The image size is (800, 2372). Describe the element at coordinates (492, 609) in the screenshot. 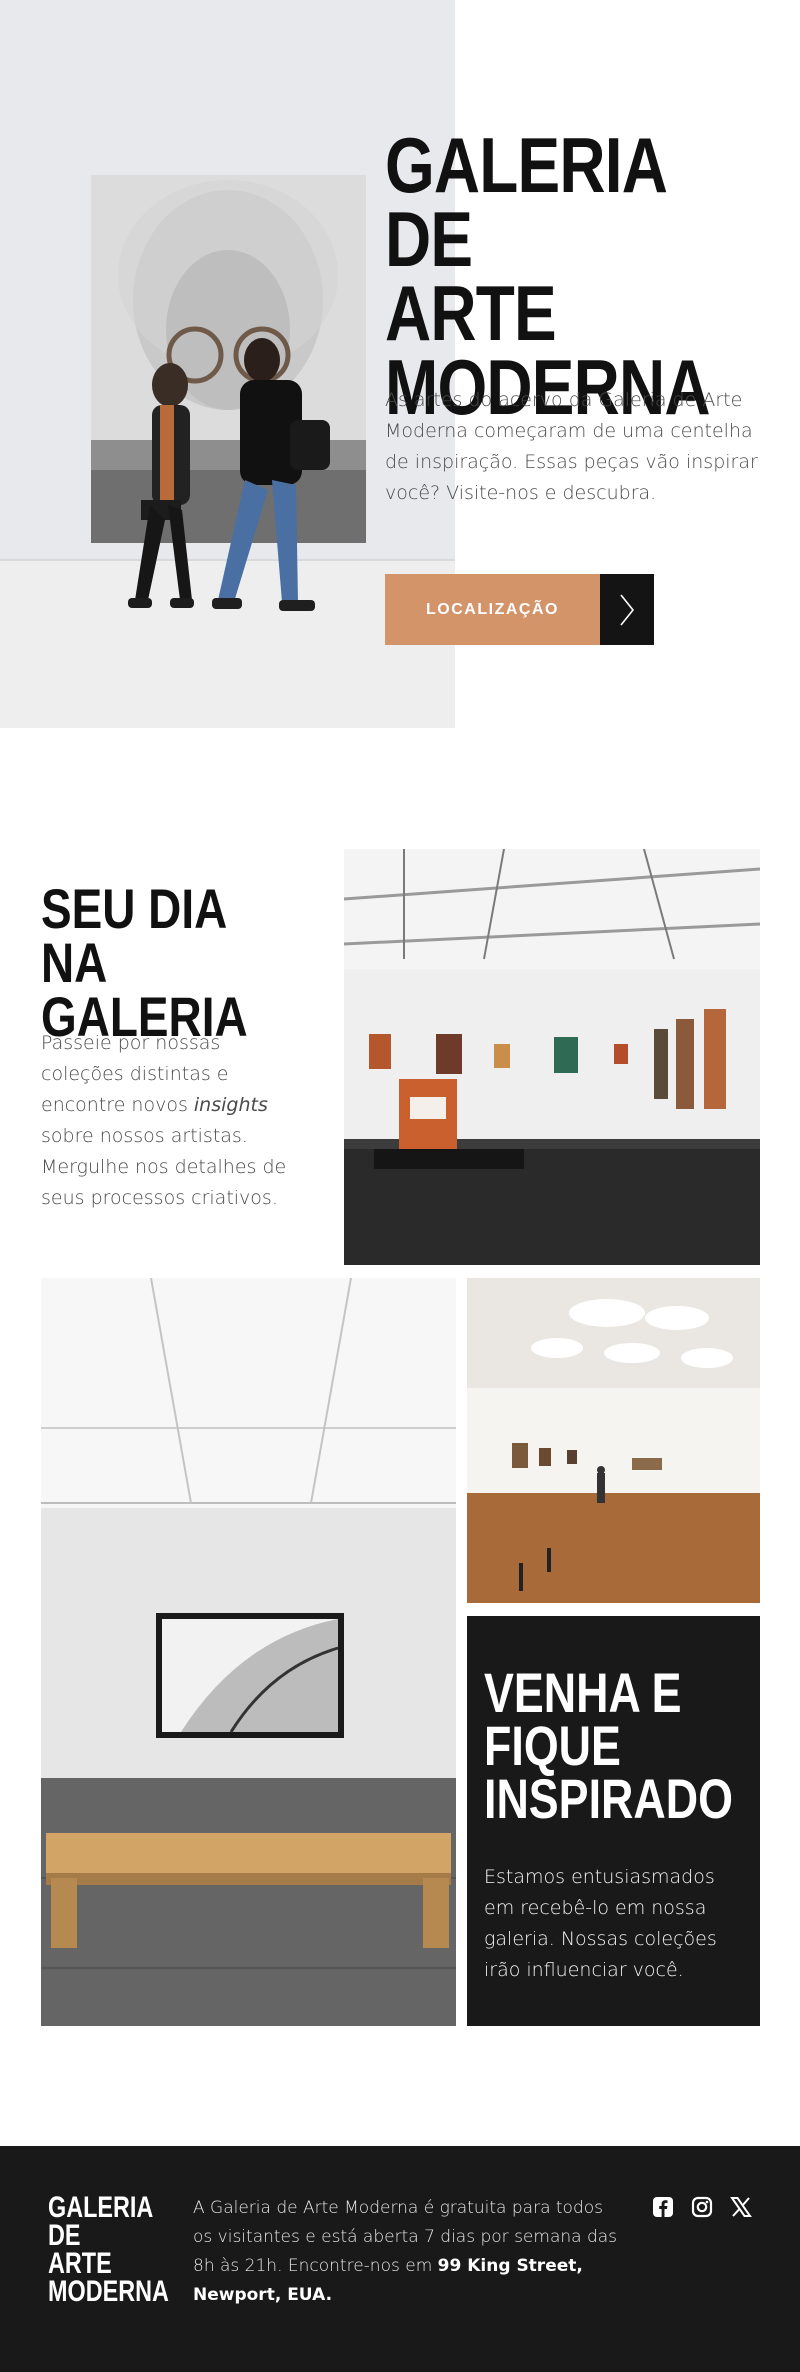

I see `location-button-label: LOCALIZAÇÃO` at that location.